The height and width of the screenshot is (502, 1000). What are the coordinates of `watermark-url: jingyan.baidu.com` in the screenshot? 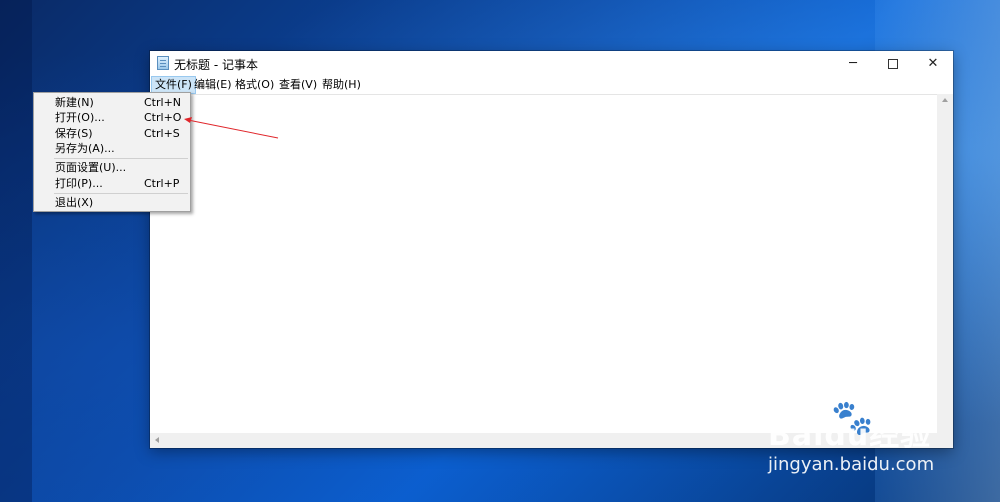 It's located at (851, 464).